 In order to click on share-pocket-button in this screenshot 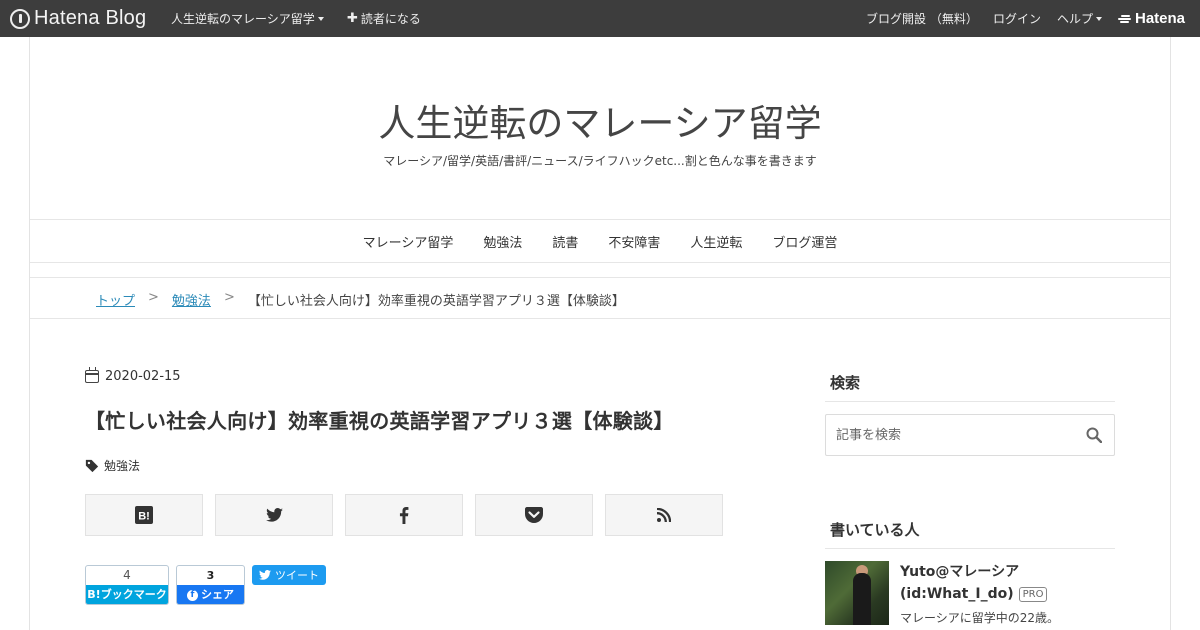, I will do `click(534, 515)`.